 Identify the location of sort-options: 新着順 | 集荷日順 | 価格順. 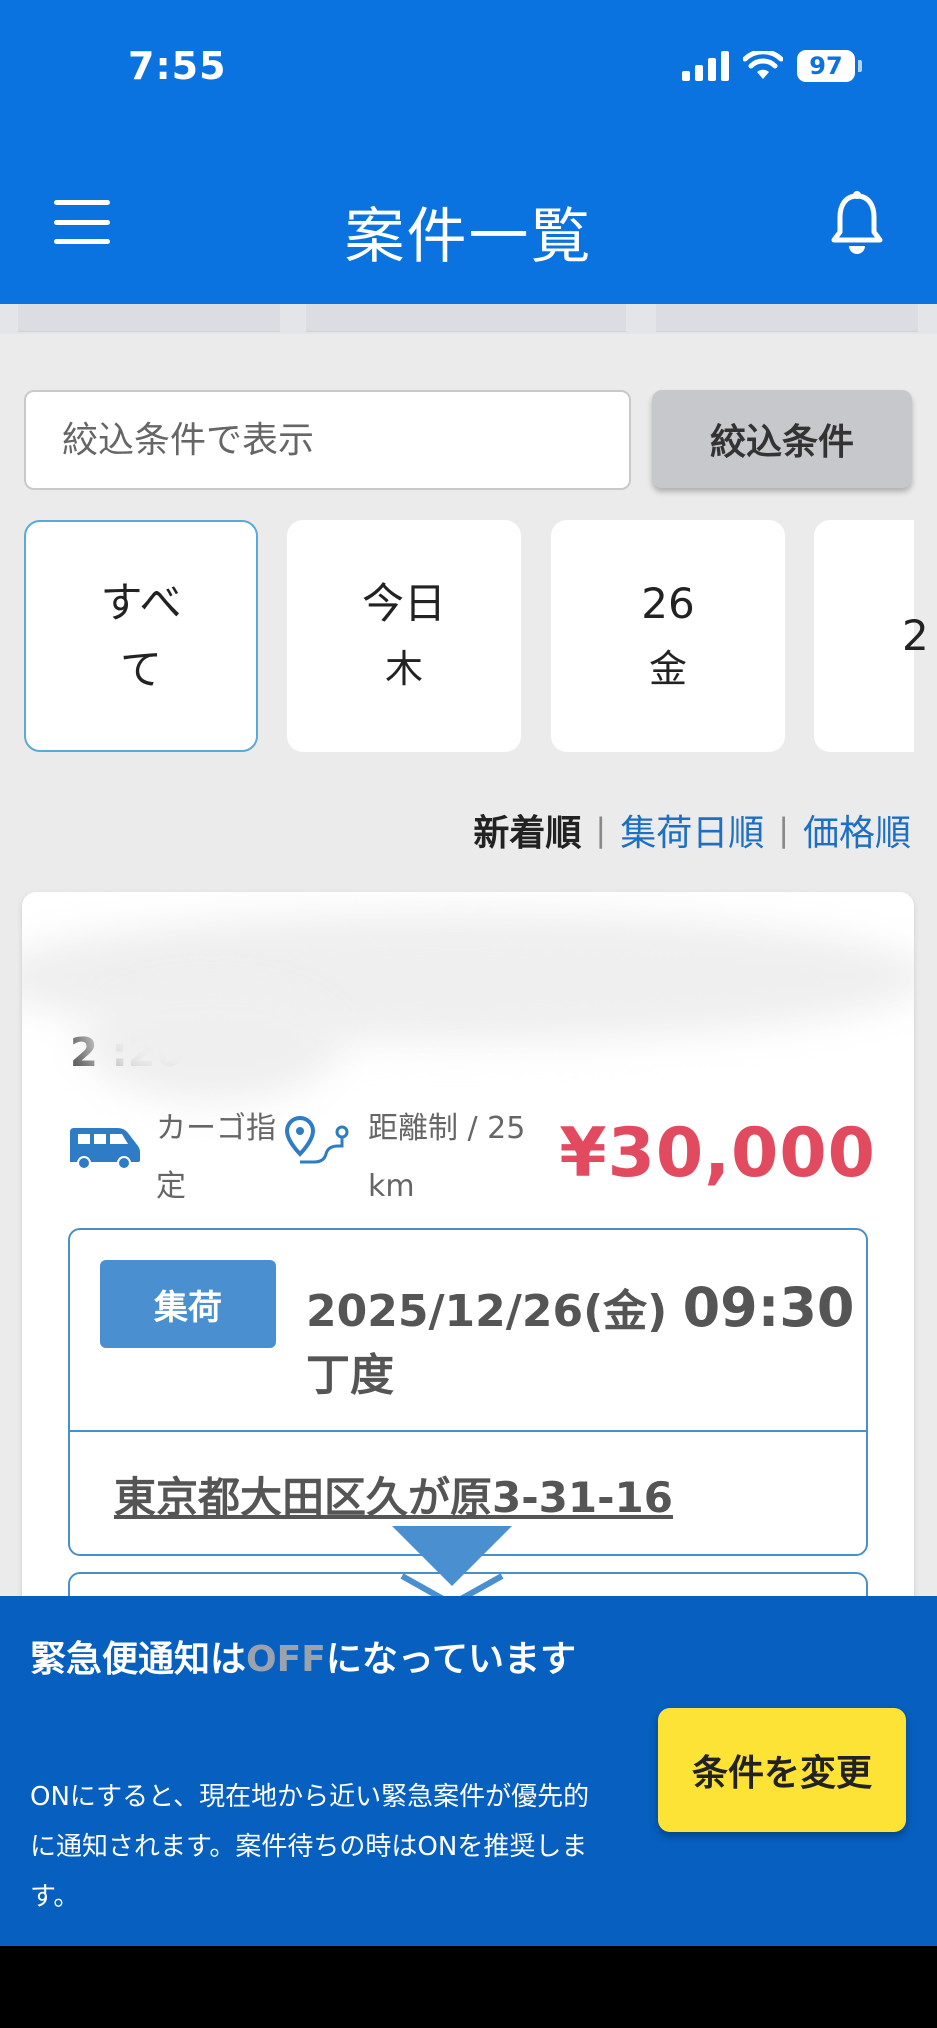
(692, 830).